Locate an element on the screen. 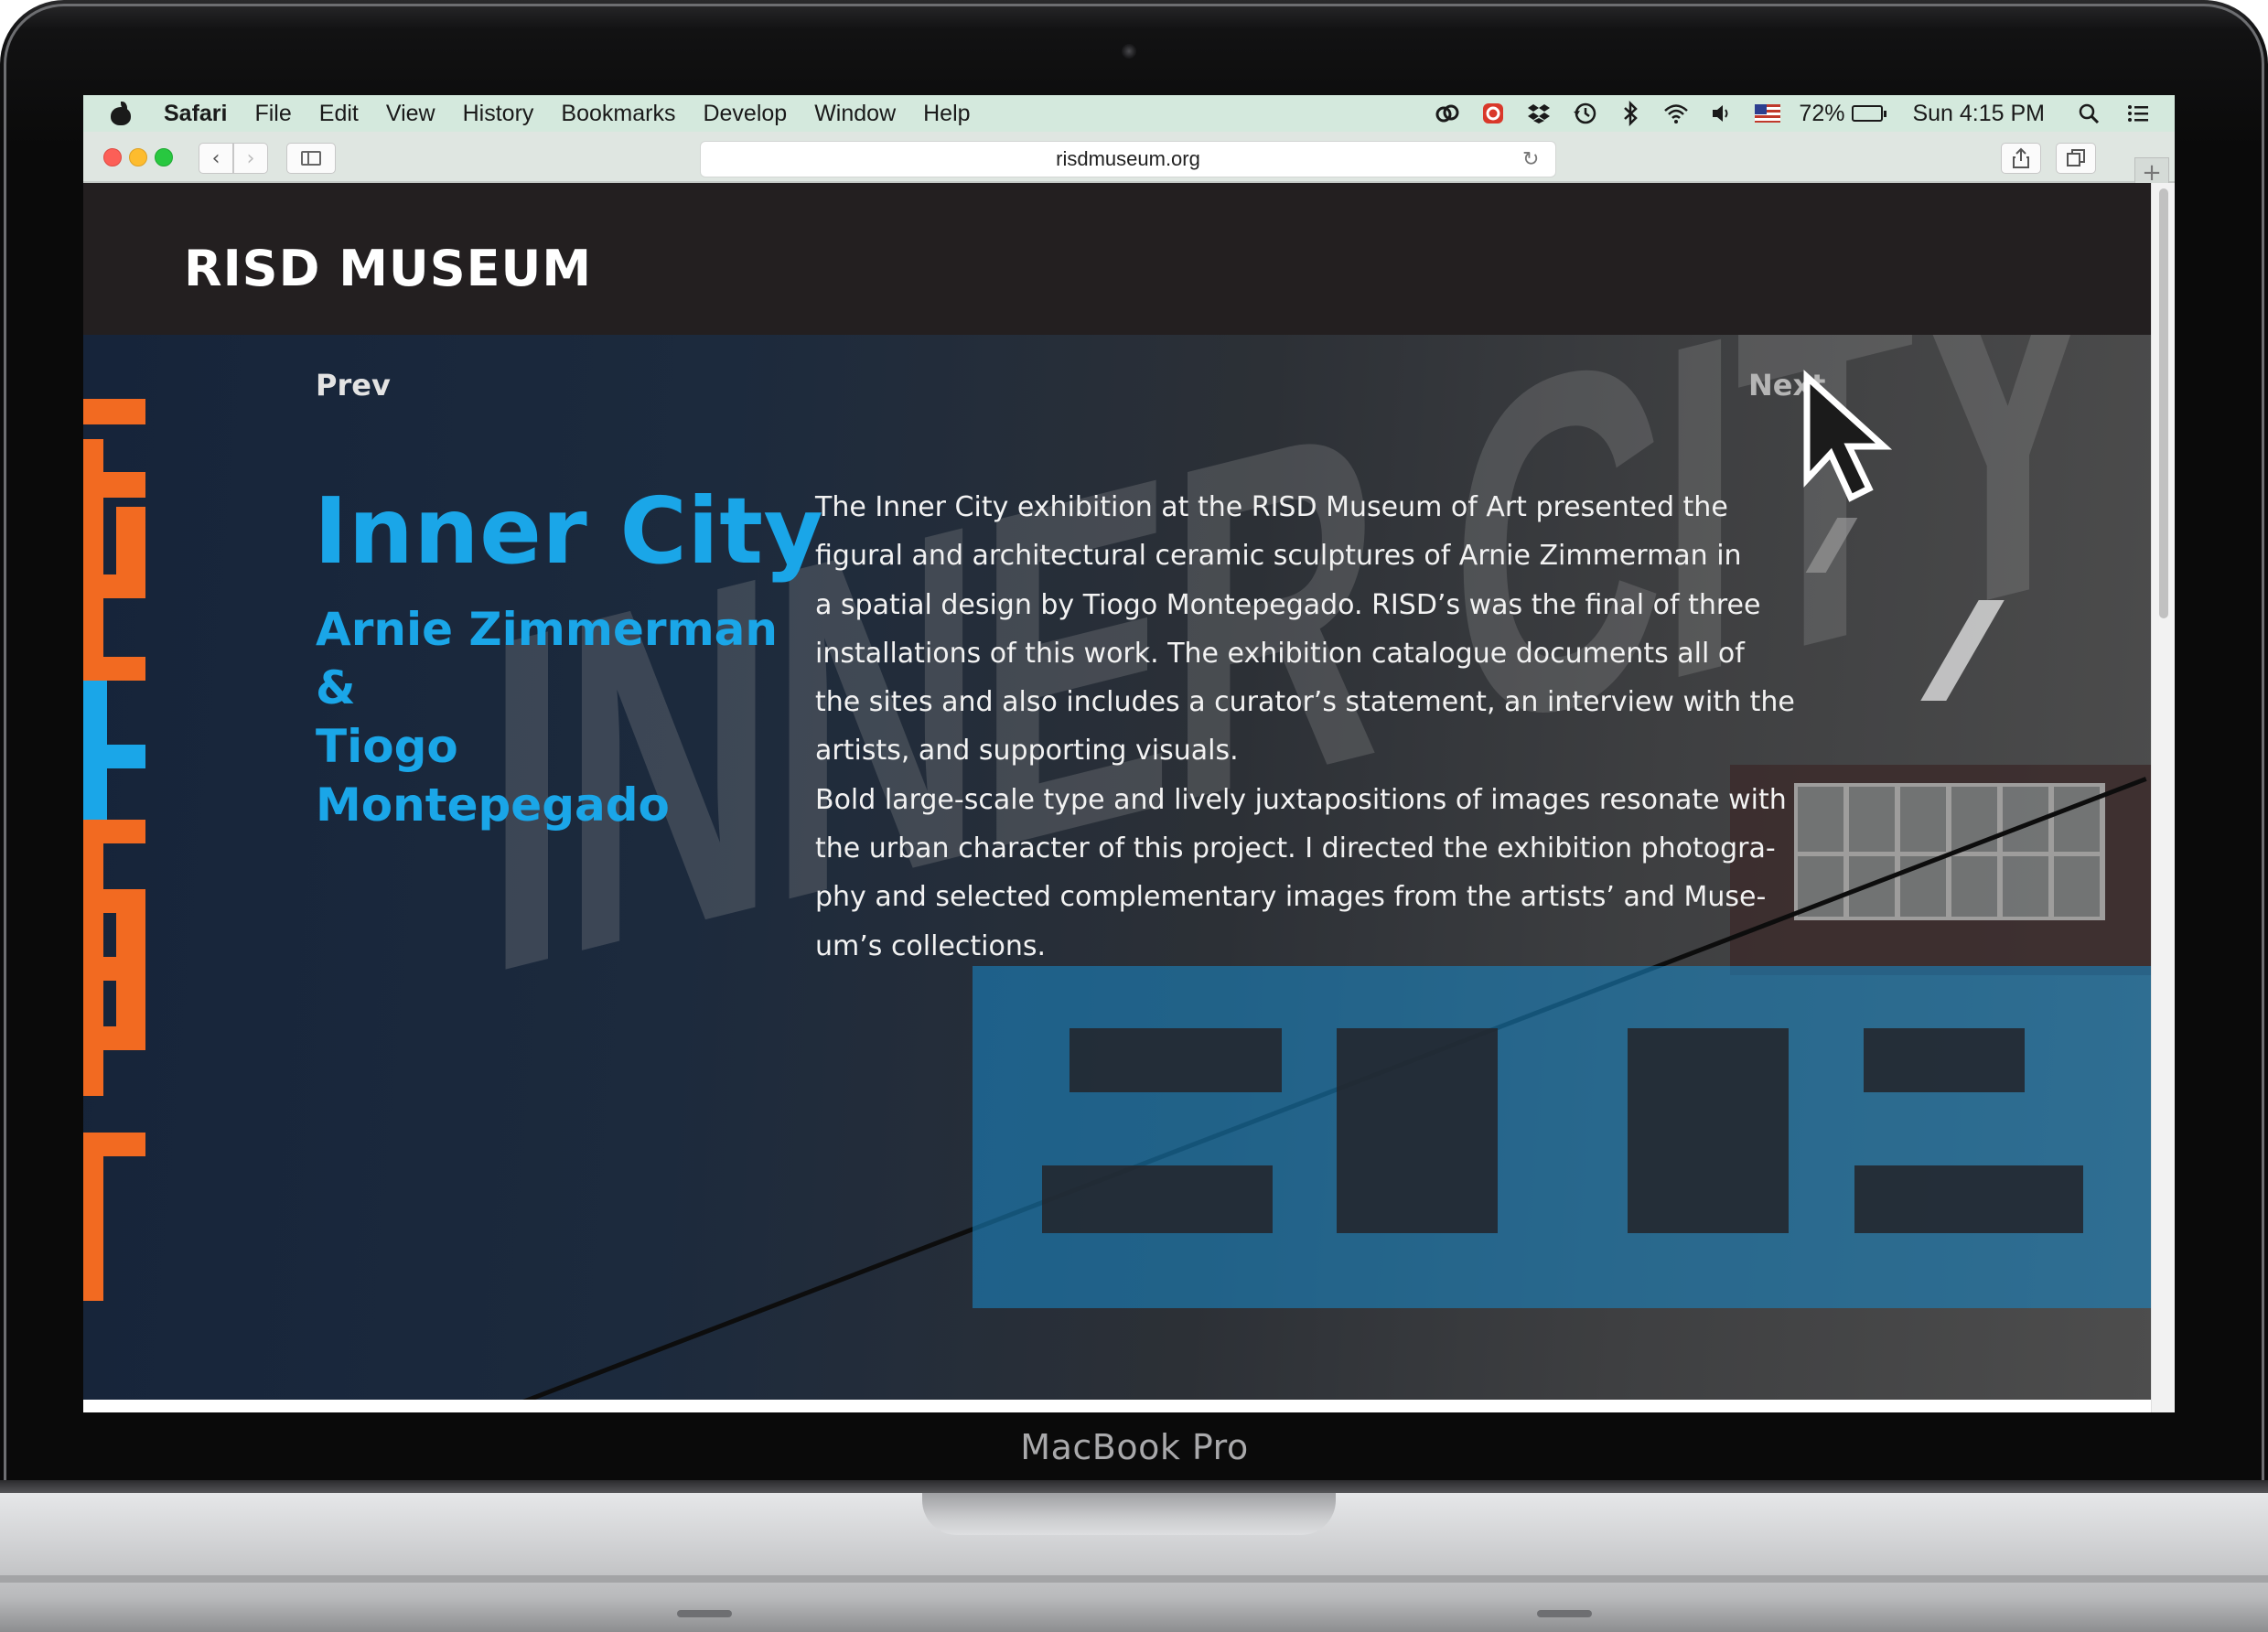 This screenshot has width=2268, height=1632. address-url: risdmuseum.org is located at coordinates (1128, 158).